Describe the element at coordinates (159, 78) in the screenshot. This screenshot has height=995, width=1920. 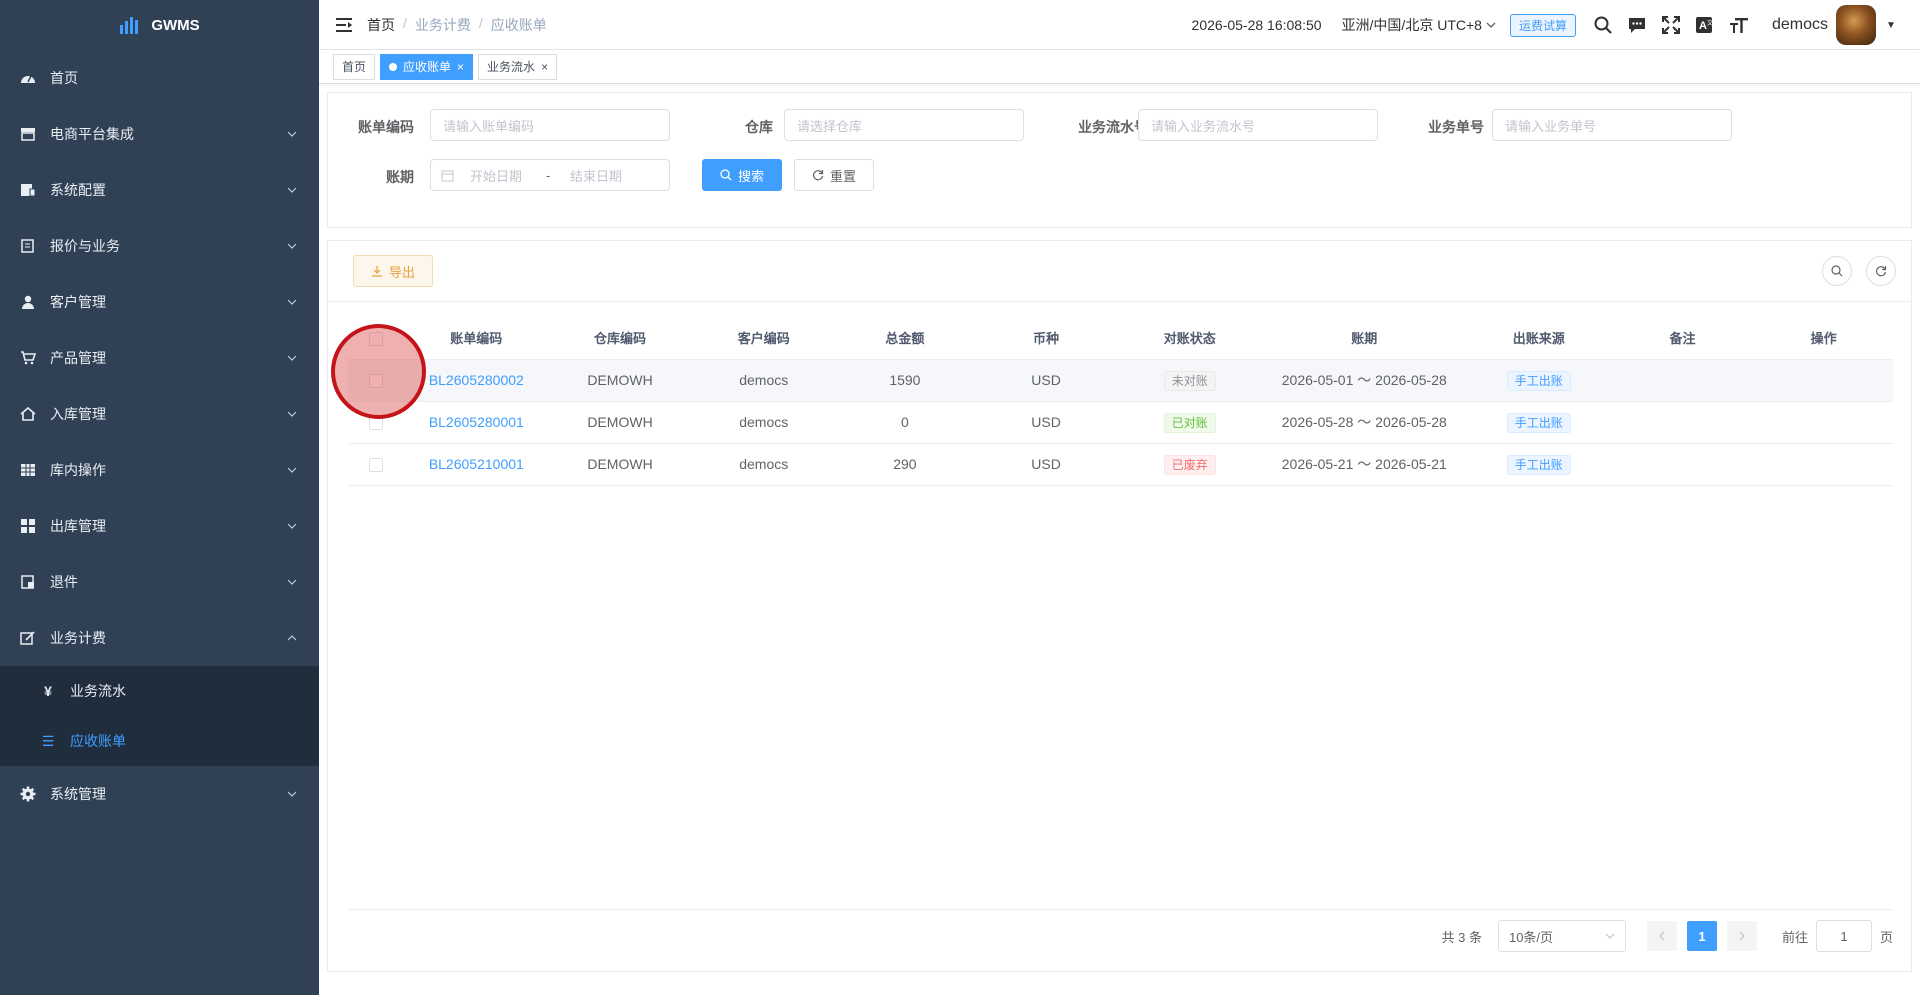
I see `sidebar-item-0: 首页` at that location.